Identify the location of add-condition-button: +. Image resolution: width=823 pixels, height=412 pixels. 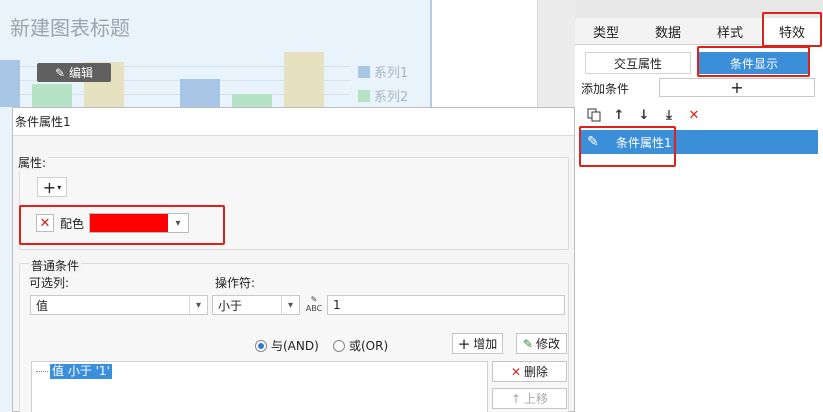
(737, 87).